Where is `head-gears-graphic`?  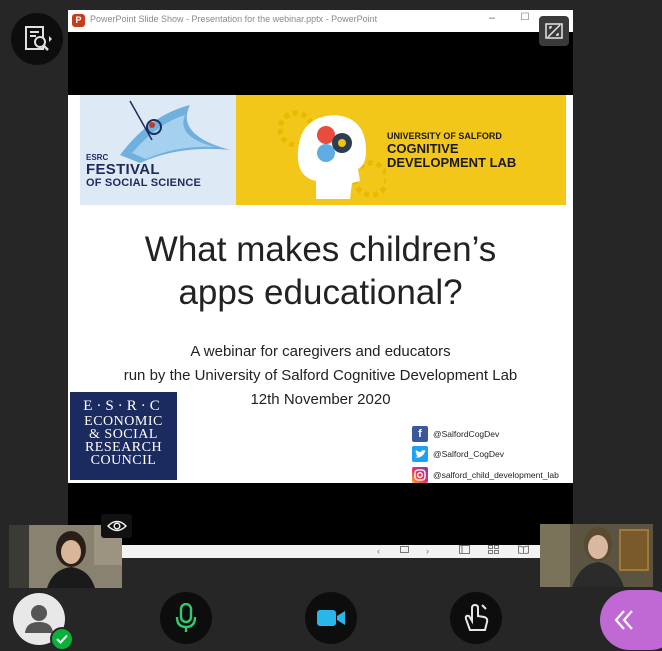
head-gears-graphic is located at coordinates (331, 154).